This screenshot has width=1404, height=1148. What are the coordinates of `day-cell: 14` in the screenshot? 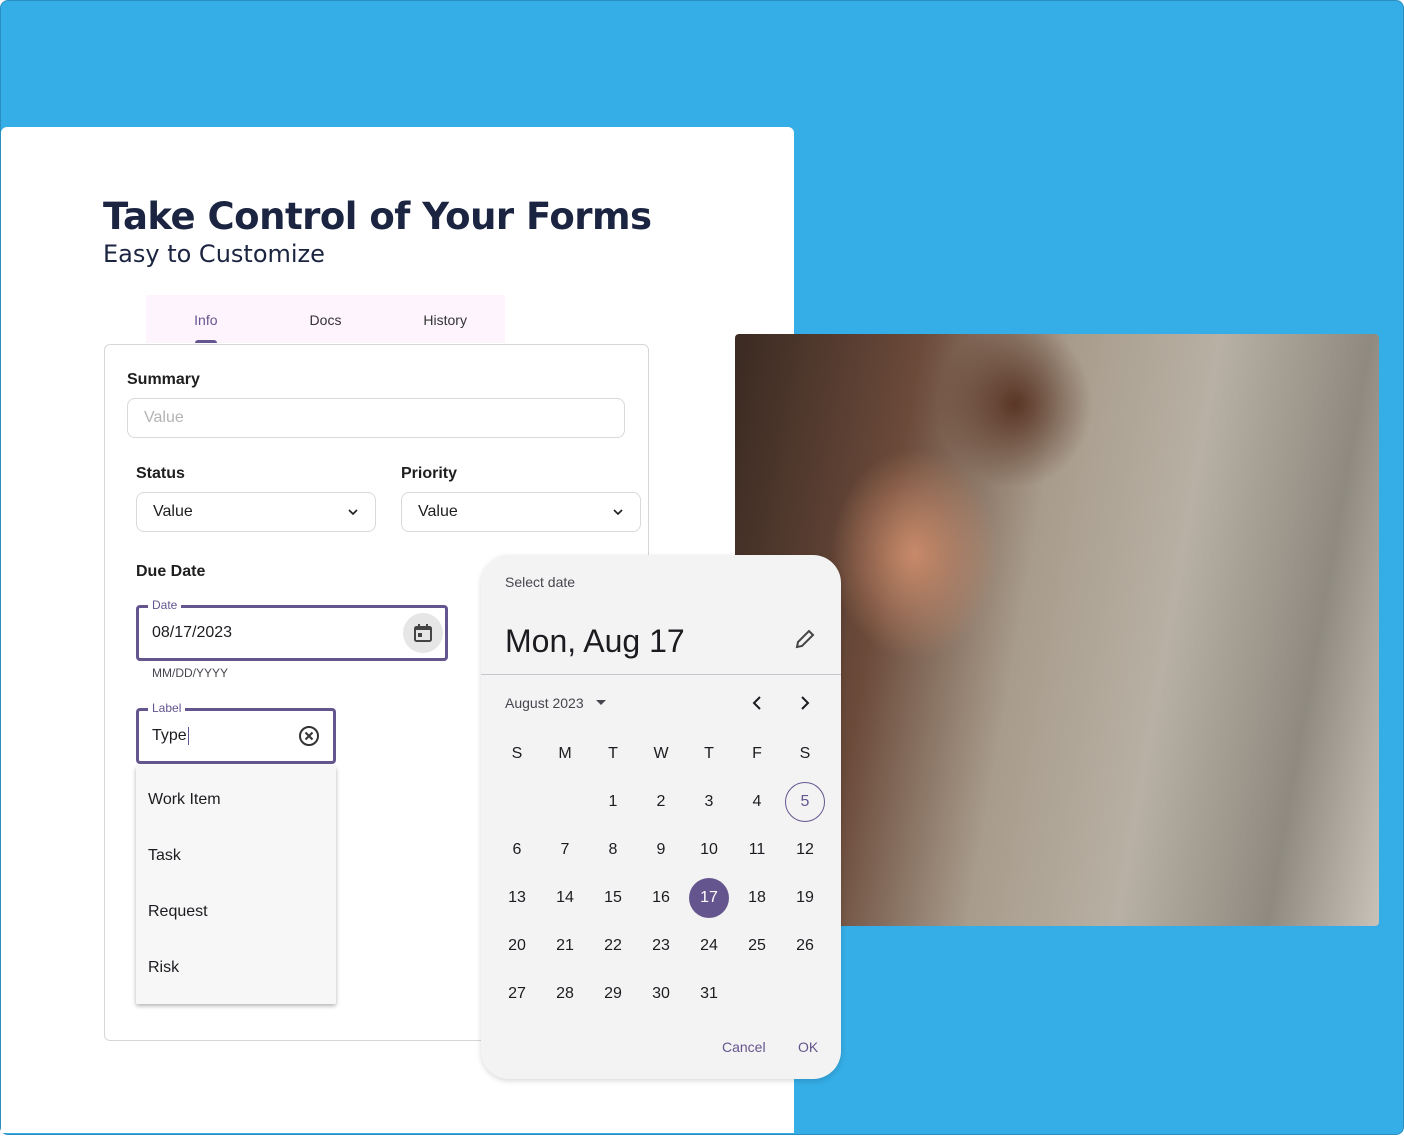 It's located at (565, 898).